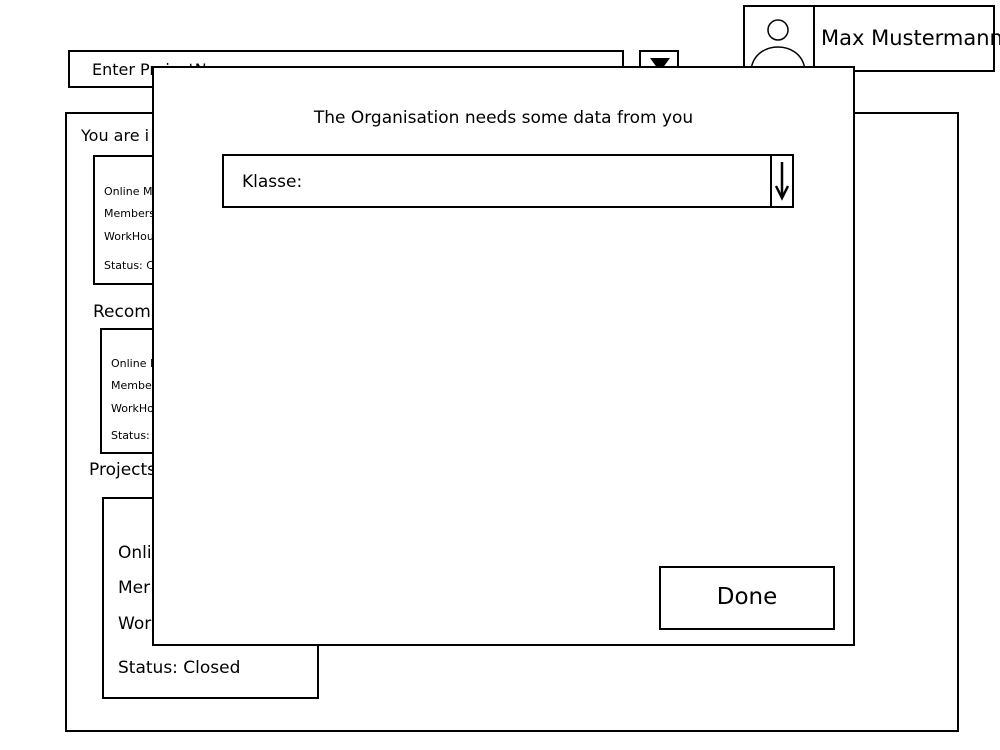 The image size is (1000, 750). What do you see at coordinates (134, 385) in the screenshot?
I see `project-members-line: Member` at bounding box center [134, 385].